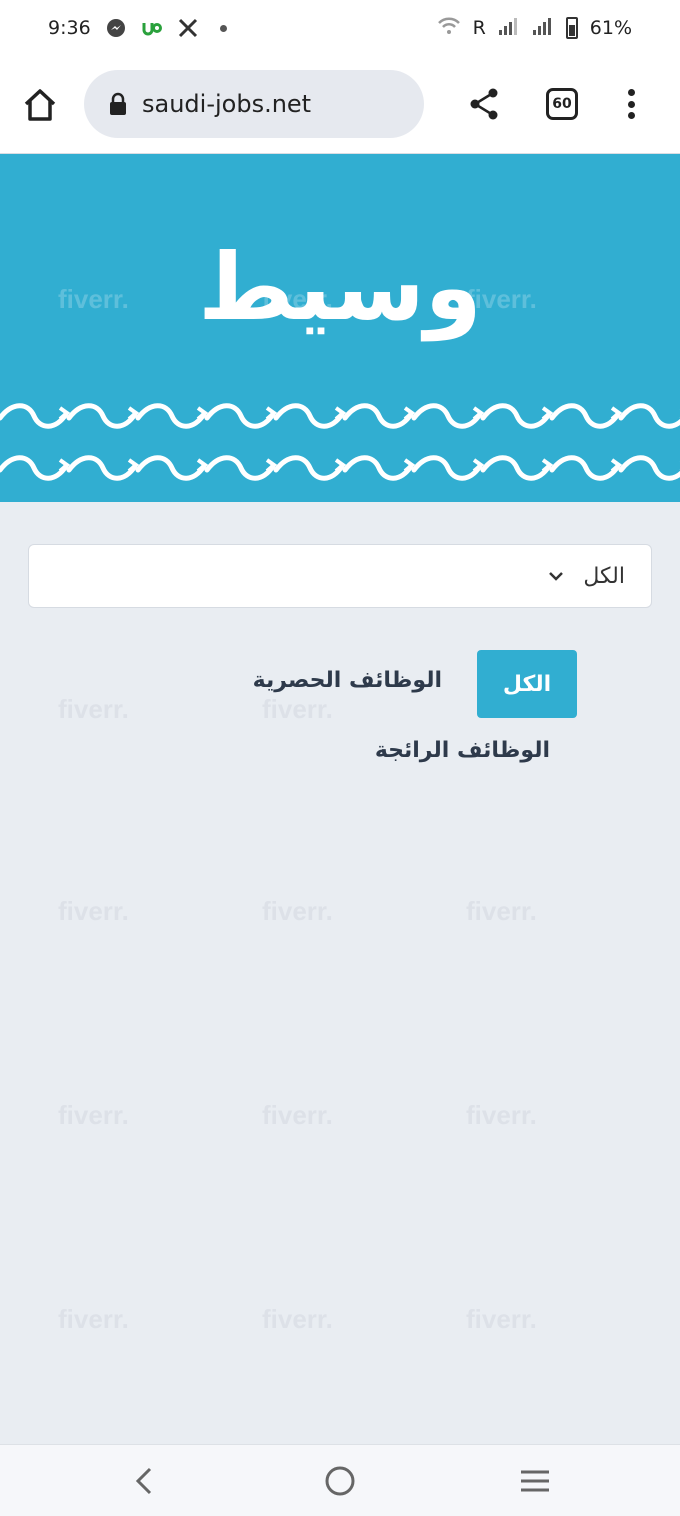 Image resolution: width=680 pixels, height=1516 pixels. What do you see at coordinates (152, 28) in the screenshot?
I see `upwork-icon` at bounding box center [152, 28].